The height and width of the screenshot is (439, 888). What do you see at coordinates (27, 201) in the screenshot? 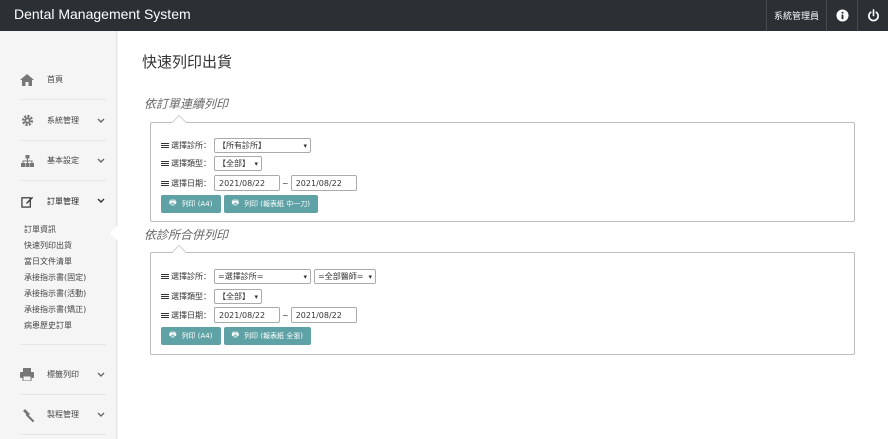
I see `edit-icon` at bounding box center [27, 201].